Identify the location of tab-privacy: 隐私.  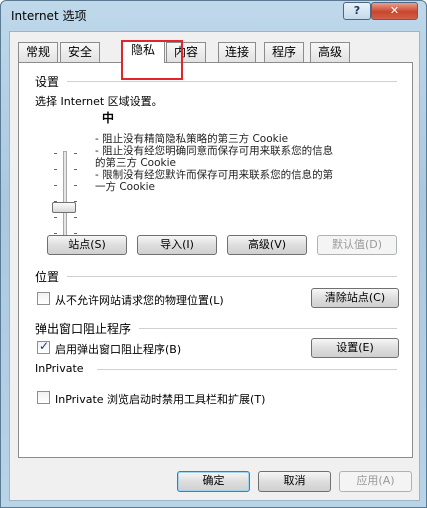
(143, 51).